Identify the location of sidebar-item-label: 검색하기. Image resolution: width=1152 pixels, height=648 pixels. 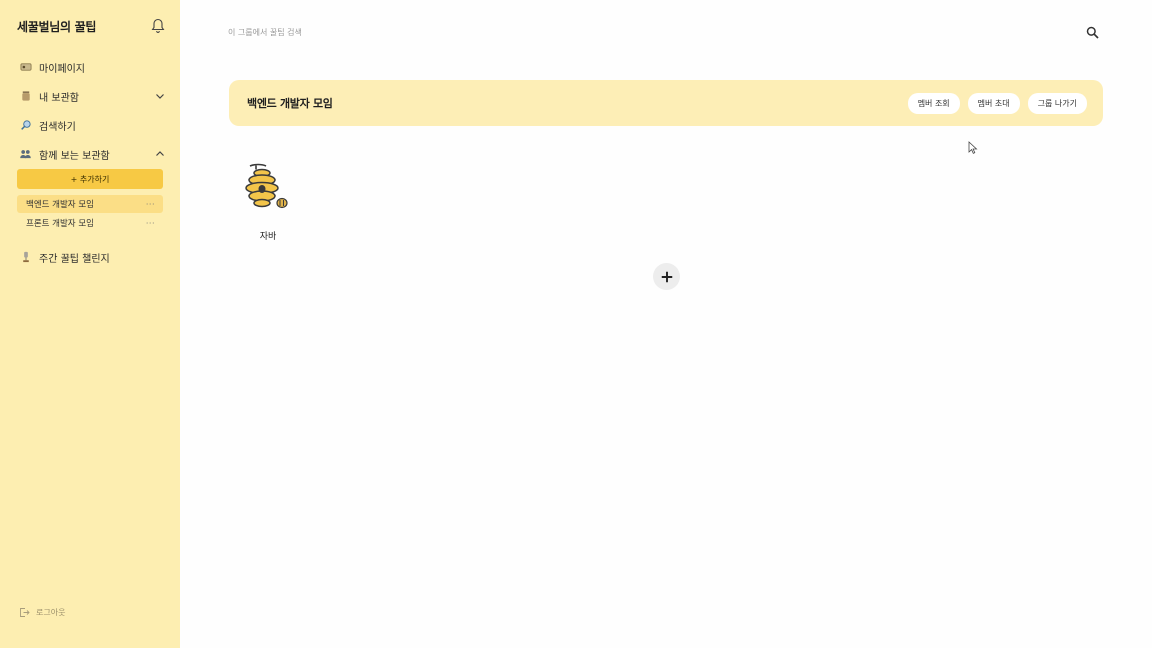
(57, 127).